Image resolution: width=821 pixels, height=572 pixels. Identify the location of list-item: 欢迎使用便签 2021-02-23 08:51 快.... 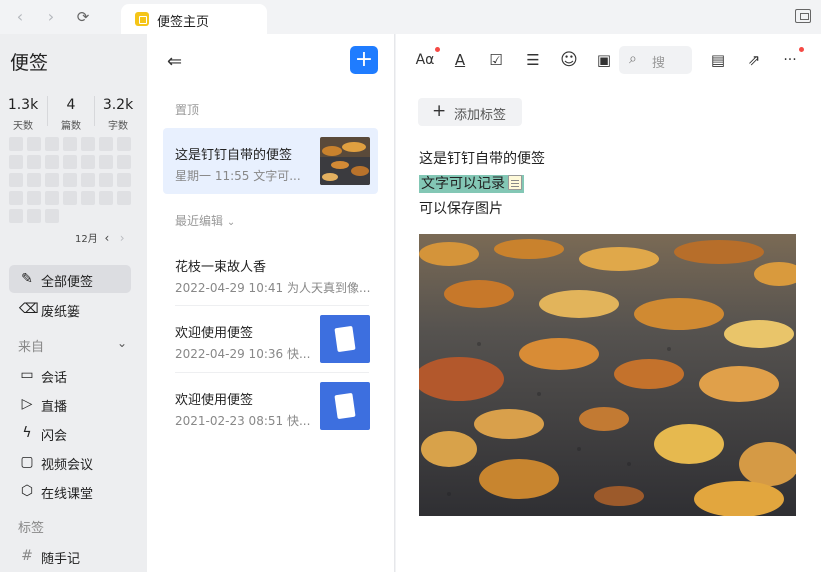
(270, 406).